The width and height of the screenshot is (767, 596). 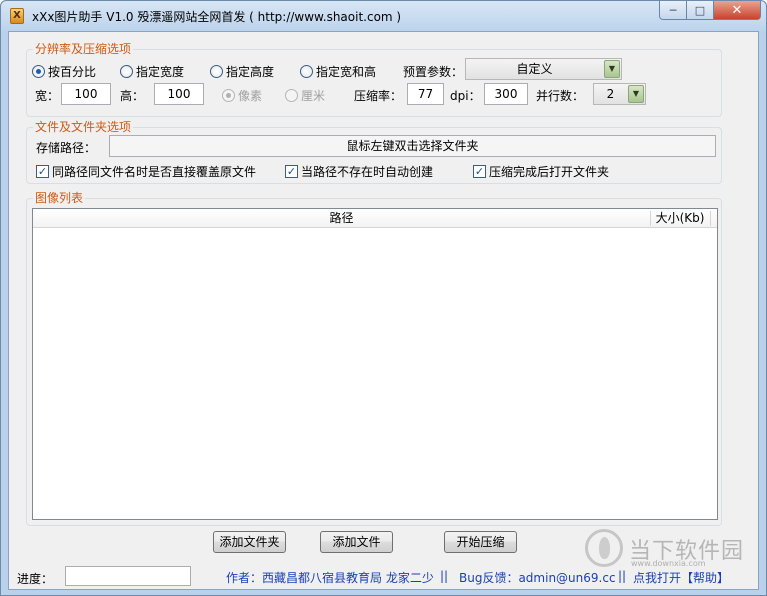 What do you see at coordinates (66, 148) in the screenshot?
I see `save-path-label: 存储路径：` at bounding box center [66, 148].